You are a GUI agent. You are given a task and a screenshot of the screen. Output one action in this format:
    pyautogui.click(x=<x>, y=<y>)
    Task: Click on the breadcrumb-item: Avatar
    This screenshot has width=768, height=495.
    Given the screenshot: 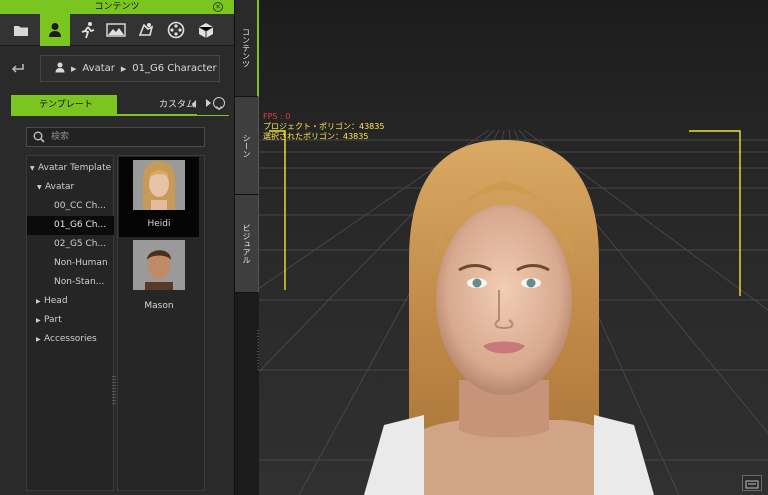 What is the action you would take?
    pyautogui.click(x=98, y=68)
    